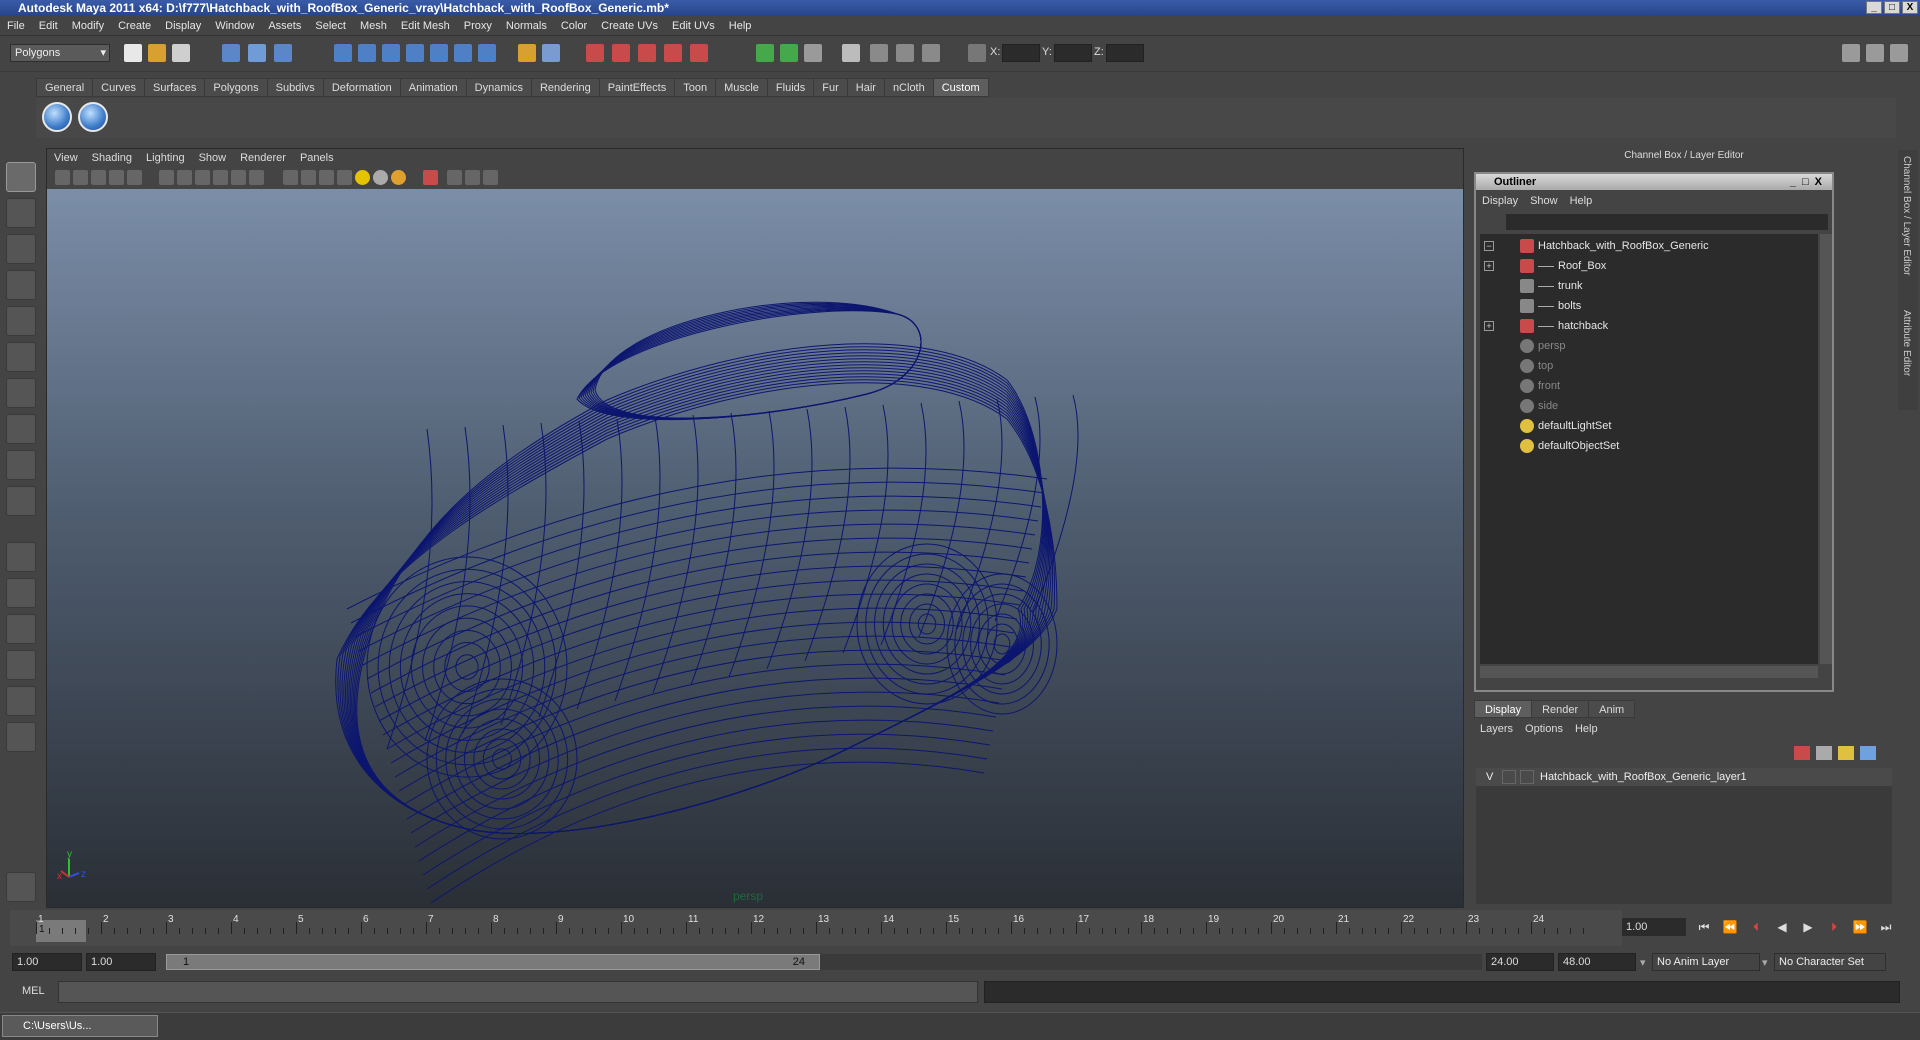  What do you see at coordinates (184, 177) in the screenshot?
I see `film-gate-icon` at bounding box center [184, 177].